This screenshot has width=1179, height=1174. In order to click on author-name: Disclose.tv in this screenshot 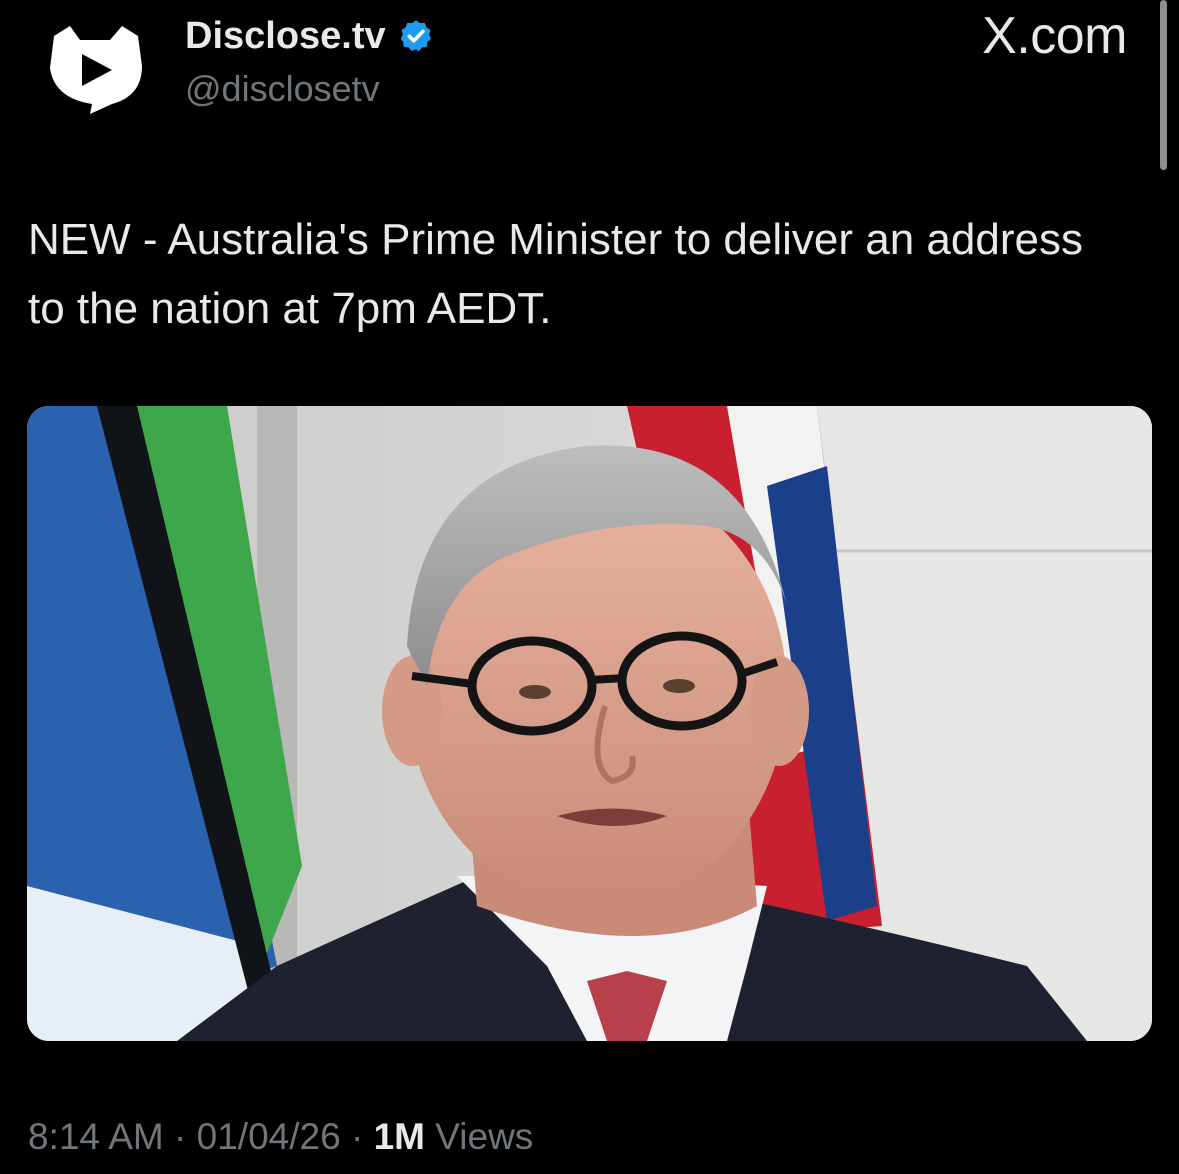, I will do `click(285, 36)`.